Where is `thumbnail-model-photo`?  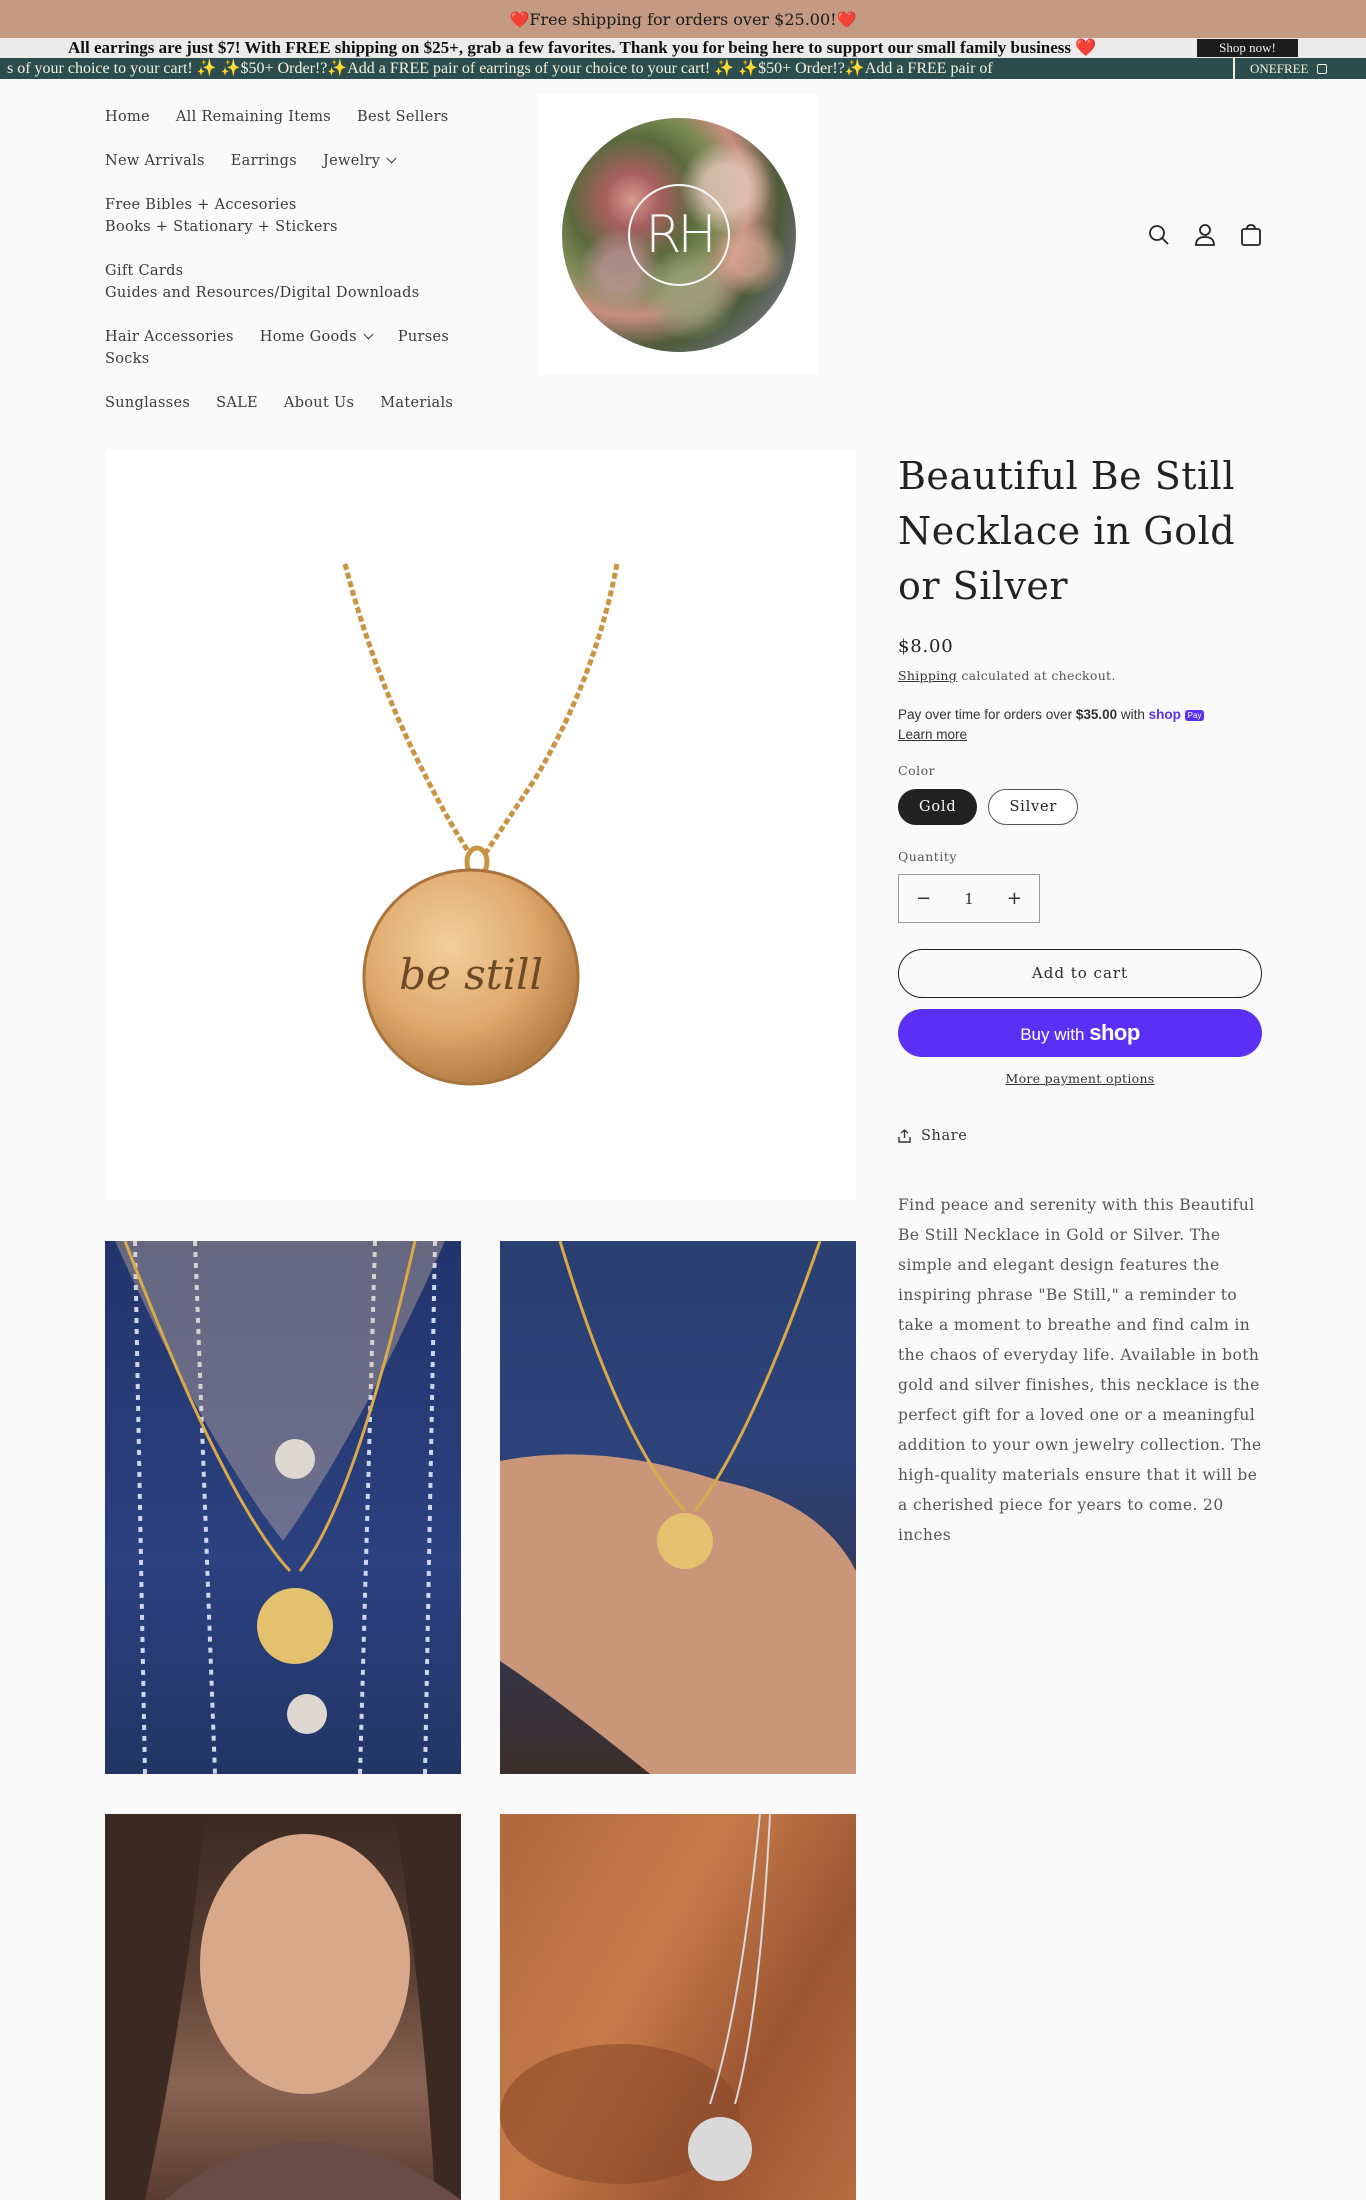
thumbnail-model-photo is located at coordinates (283, 2007).